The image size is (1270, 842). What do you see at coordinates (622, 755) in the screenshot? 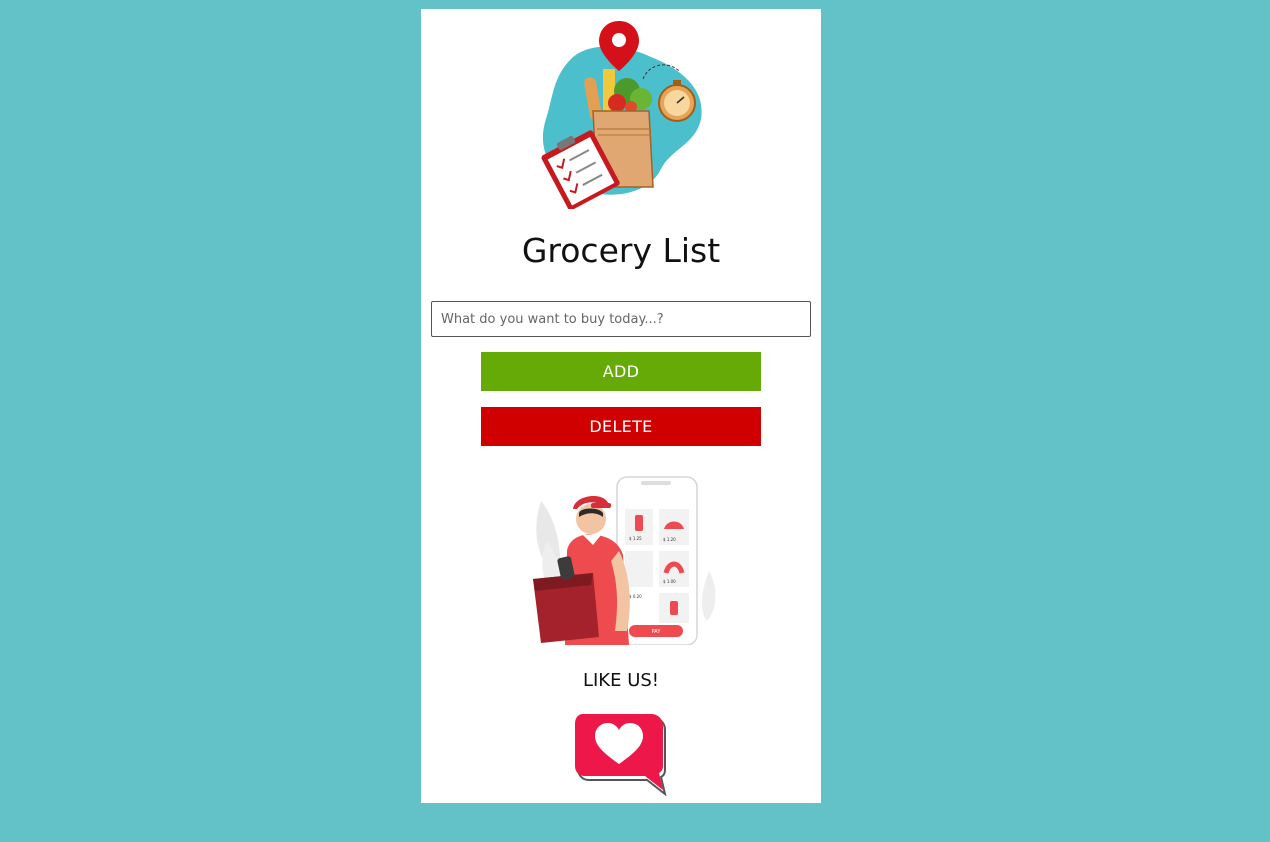
I see `heart-speech-bubble-icon` at bounding box center [622, 755].